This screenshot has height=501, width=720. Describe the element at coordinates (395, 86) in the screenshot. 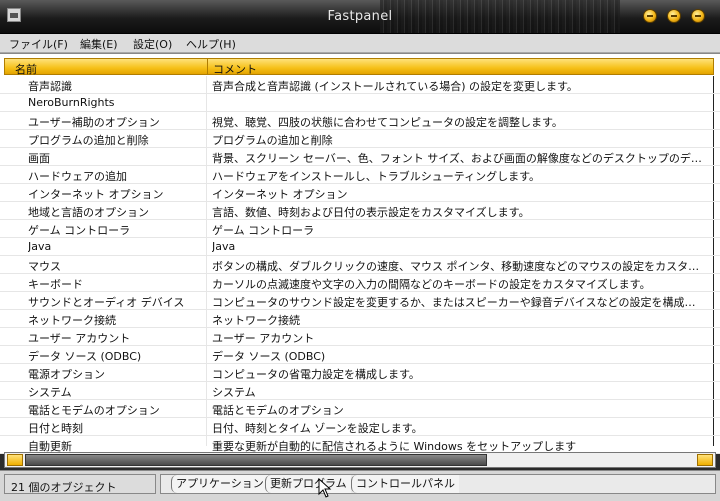

I see `item-comment: 音声合成と音声認識 (インストールされている場合) の設定を変更します。` at that location.